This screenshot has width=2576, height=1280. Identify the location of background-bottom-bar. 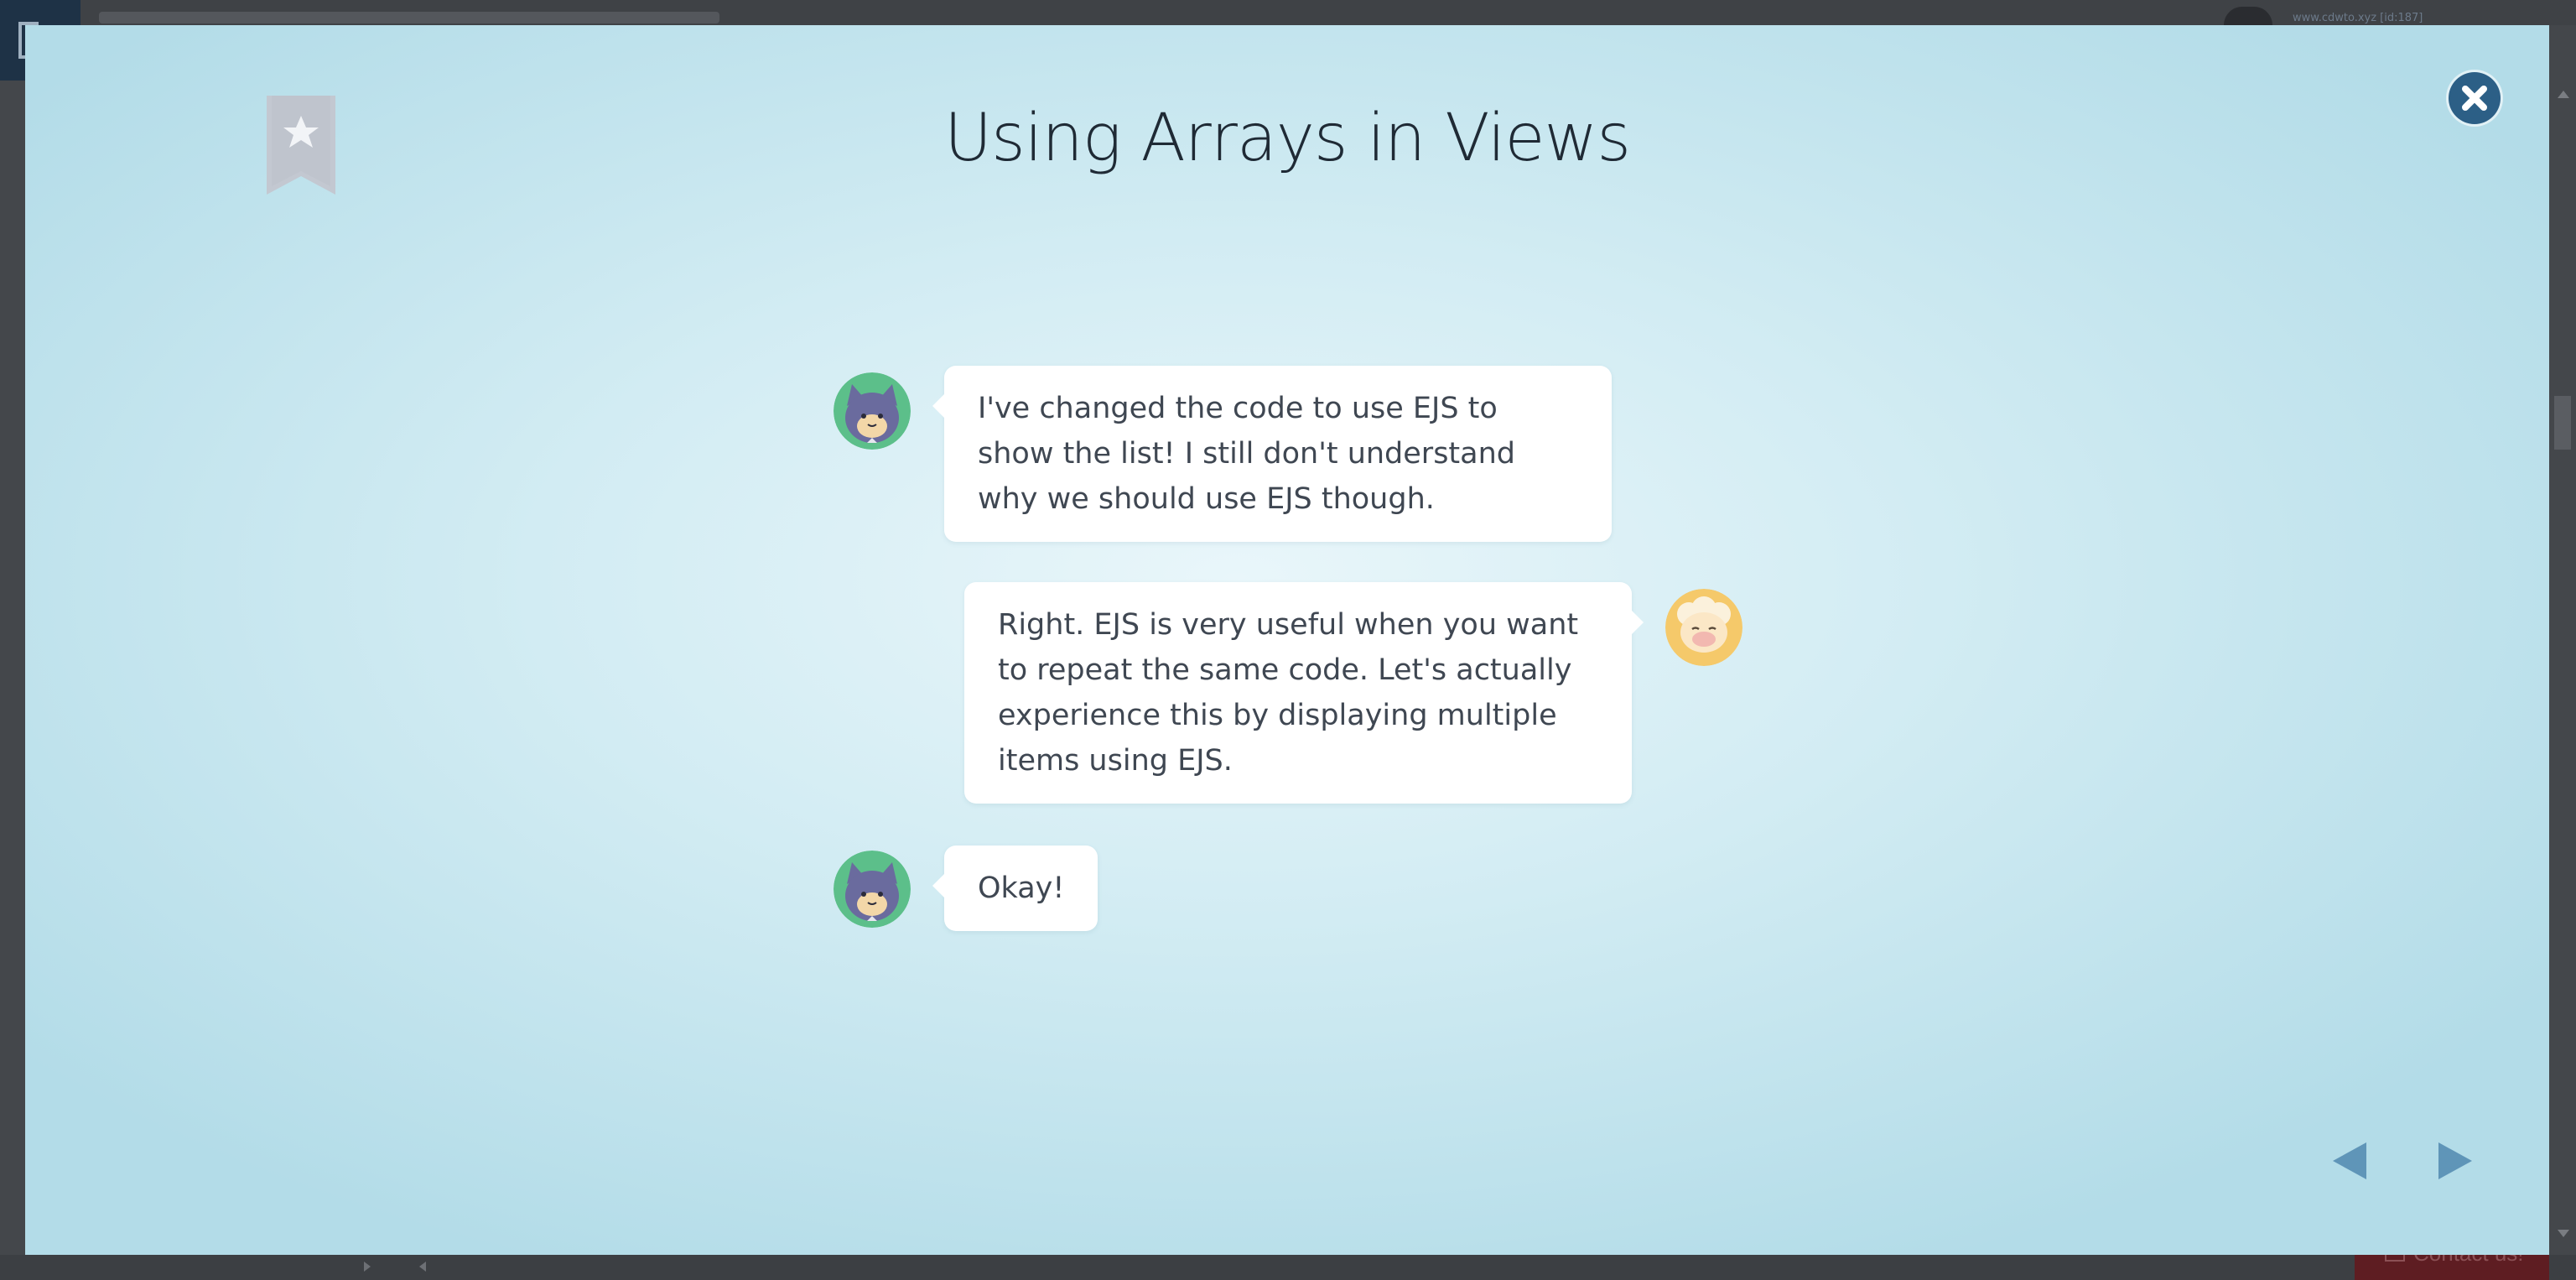
(1288, 1267).